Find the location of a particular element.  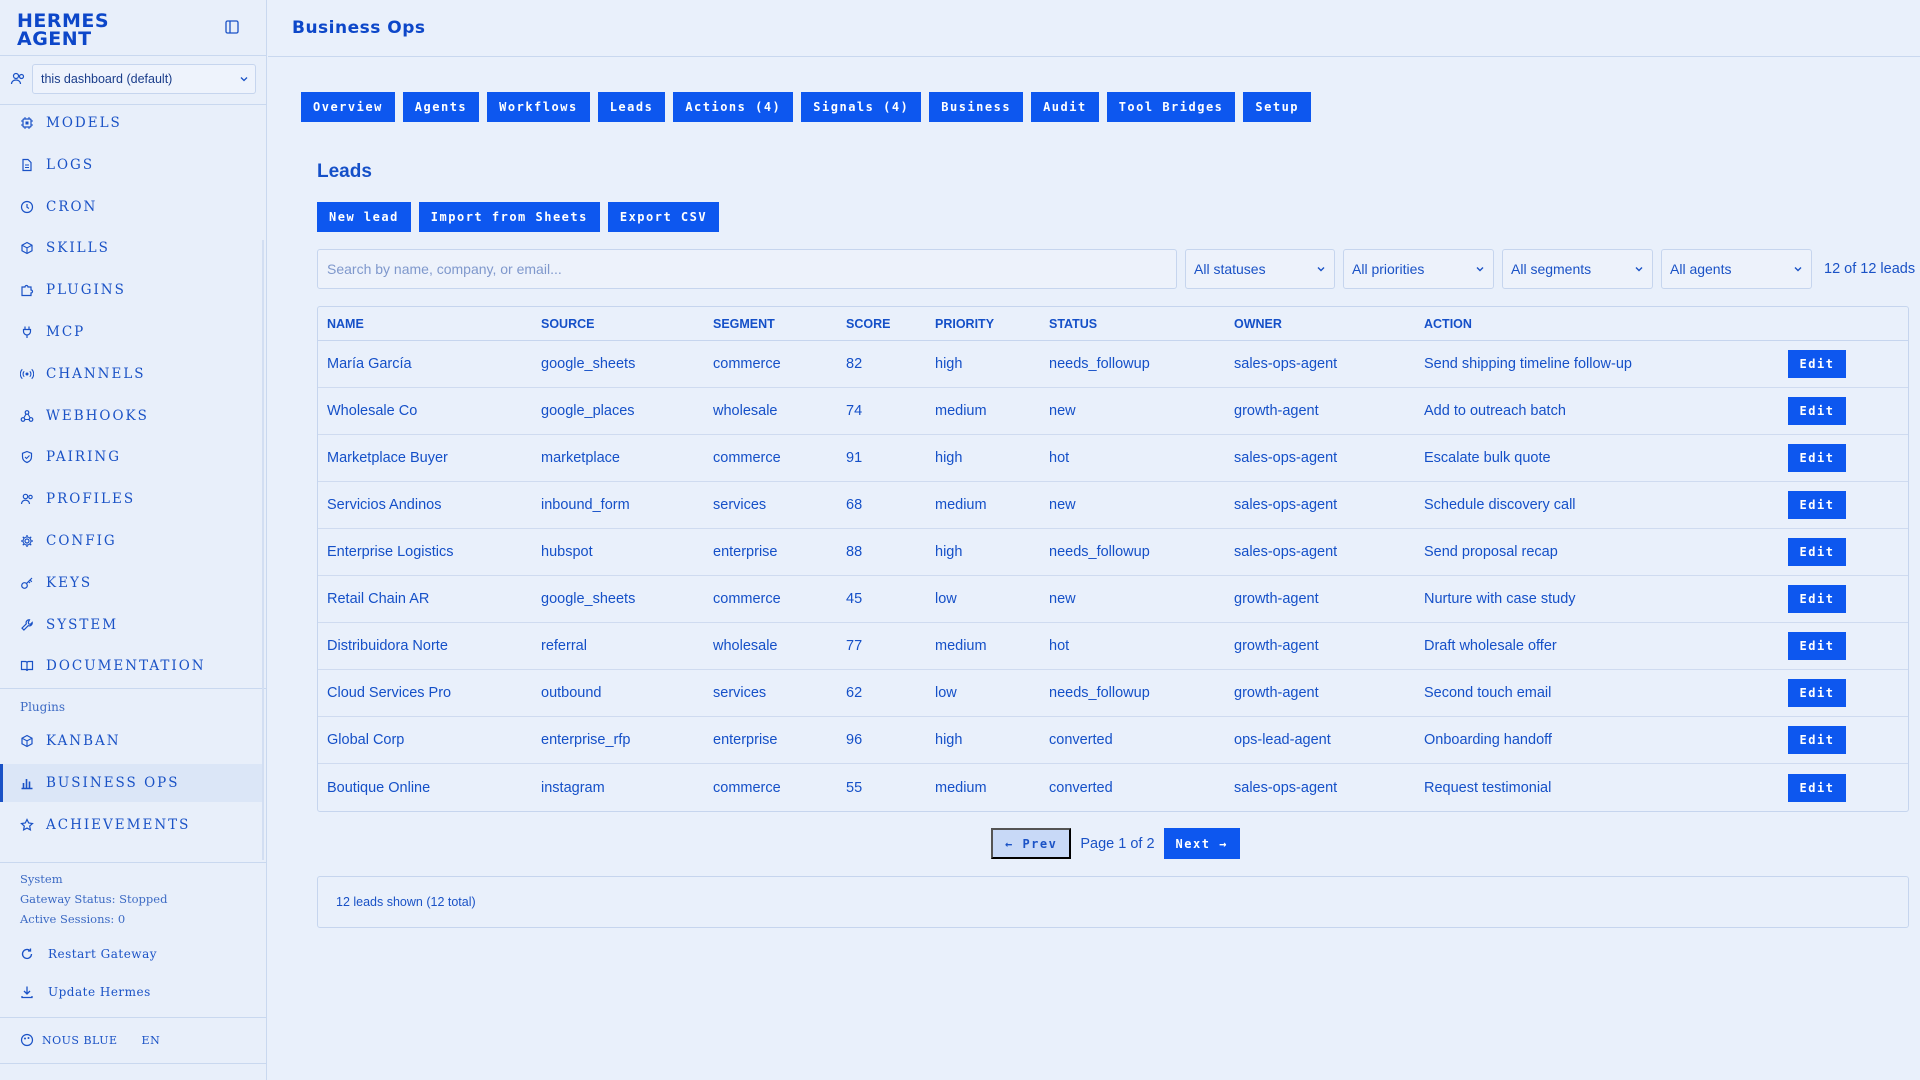

agent-filter: All agents is located at coordinates (1736, 269).